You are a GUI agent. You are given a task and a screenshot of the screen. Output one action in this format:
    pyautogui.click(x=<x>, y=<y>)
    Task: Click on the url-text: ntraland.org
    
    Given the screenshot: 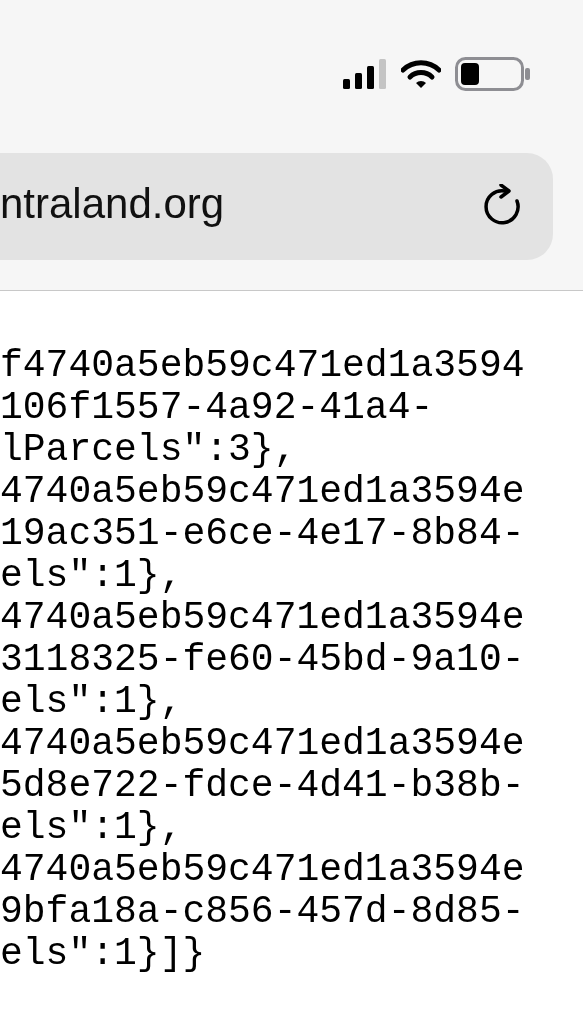 What is the action you would take?
    pyautogui.click(x=112, y=203)
    